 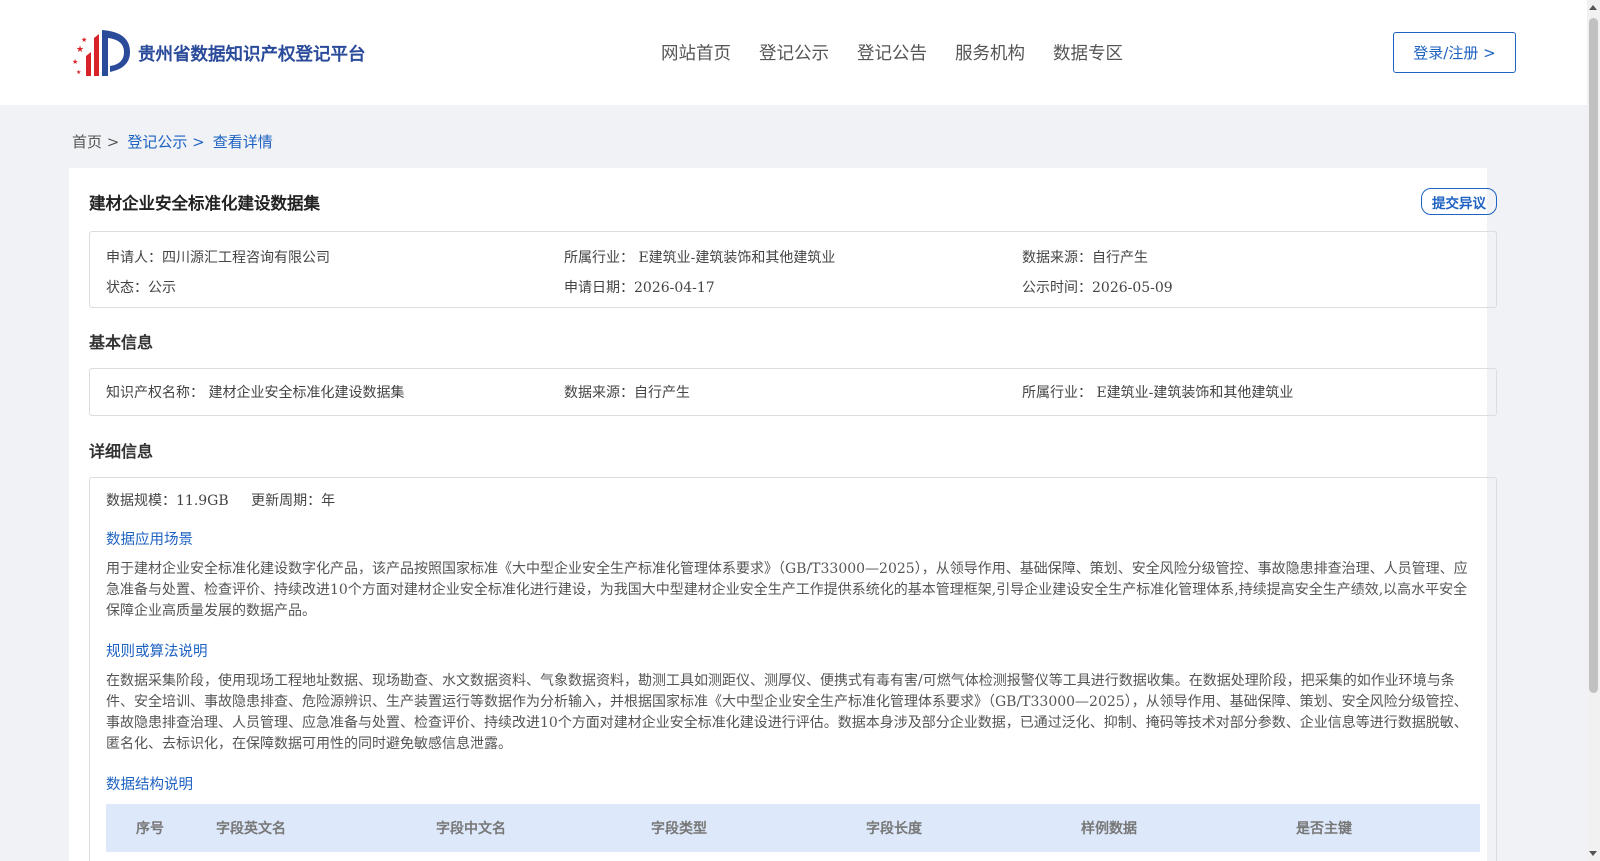 What do you see at coordinates (101, 53) in the screenshot?
I see `logo-icon: ★ ★ ★ ★` at bounding box center [101, 53].